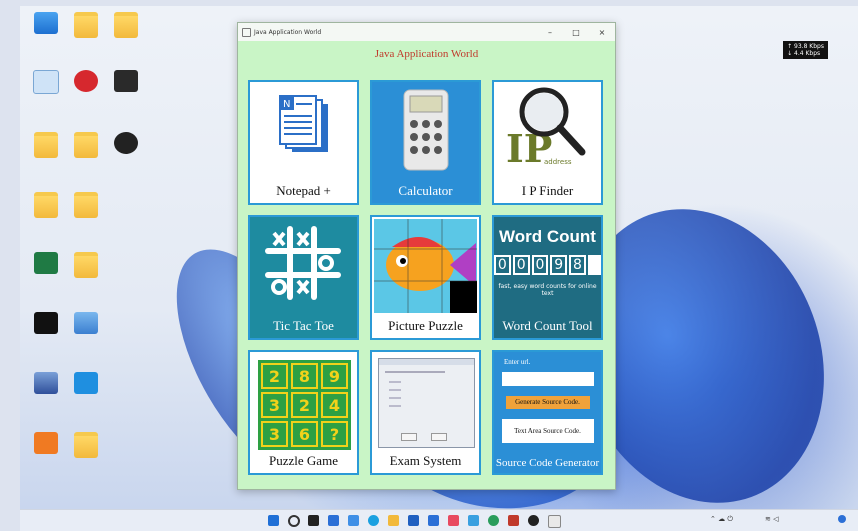  I want to click on grid-cell: ?, so click(334, 434).